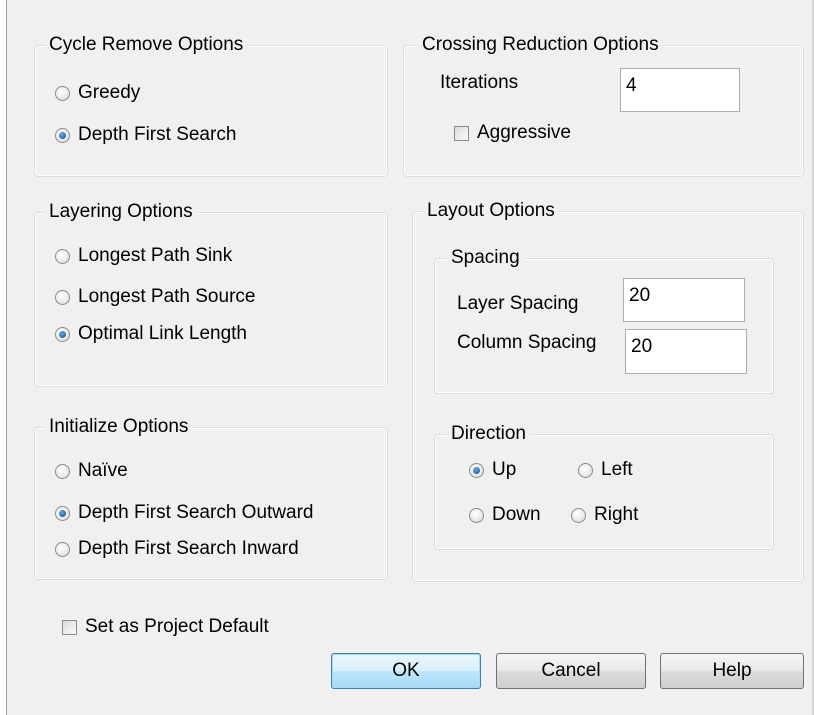 The height and width of the screenshot is (715, 814). What do you see at coordinates (516, 514) in the screenshot?
I see `radio-direction-down-label: Down` at bounding box center [516, 514].